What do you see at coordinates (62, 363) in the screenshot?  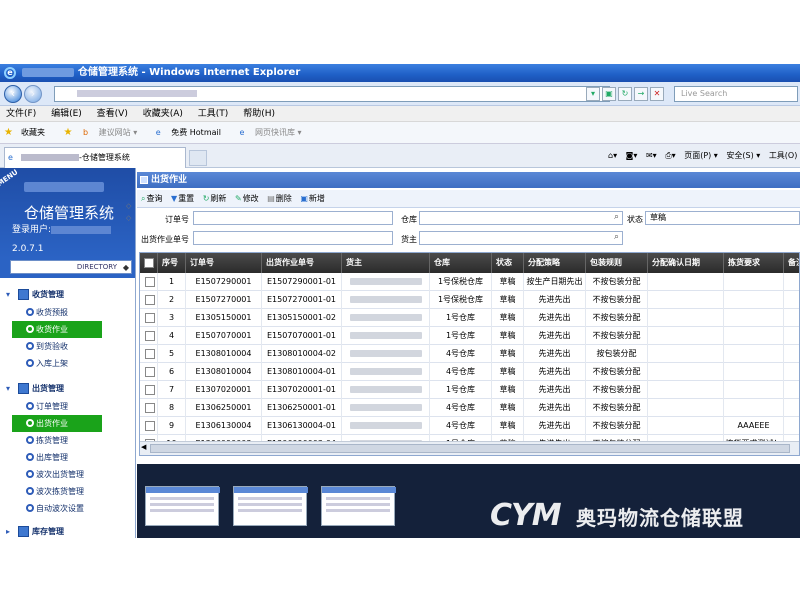 I see `nav-item-putaway: 入库上架` at bounding box center [62, 363].